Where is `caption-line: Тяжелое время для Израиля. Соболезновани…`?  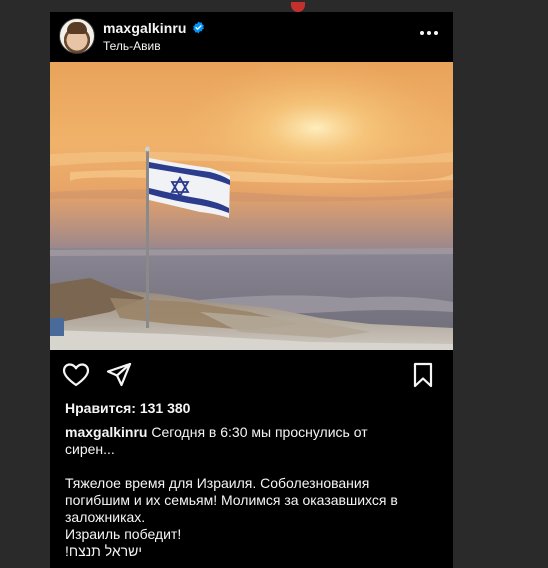 caption-line: Тяжелое время для Израиля. Соболезновани… is located at coordinates (217, 483).